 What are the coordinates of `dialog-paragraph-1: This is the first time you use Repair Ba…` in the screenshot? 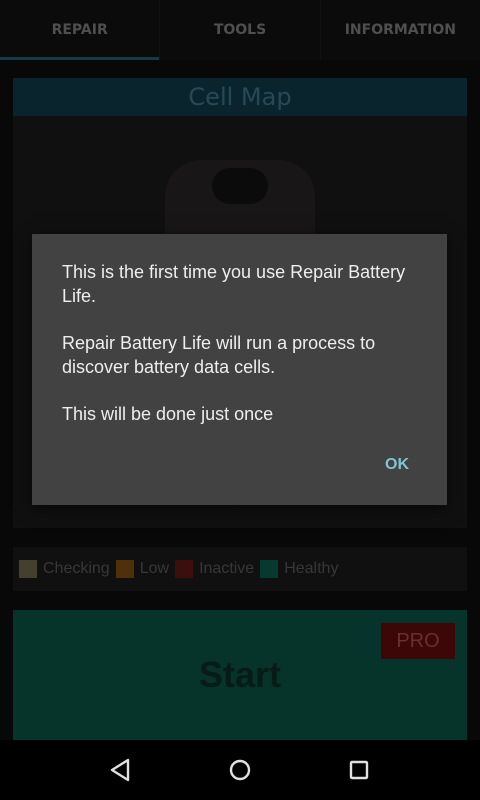 It's located at (234, 284).